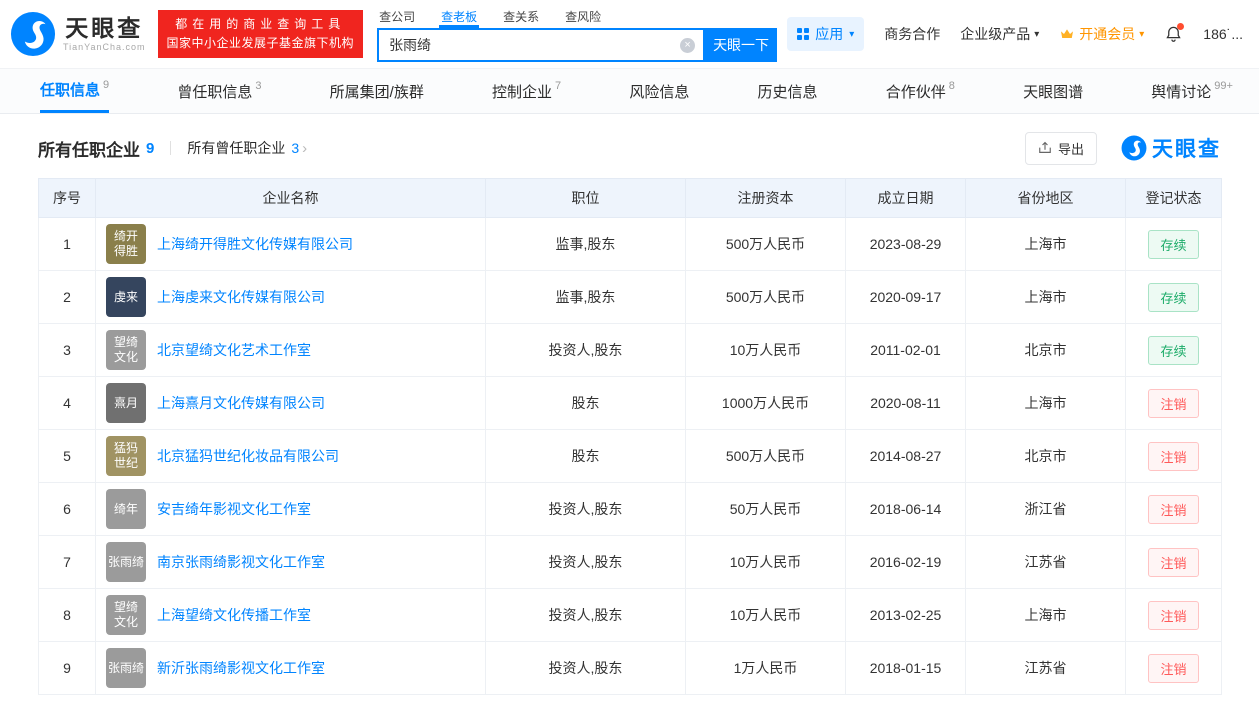  What do you see at coordinates (905, 668) in the screenshot?
I see `established-date-cell: 2018-01-15` at bounding box center [905, 668].